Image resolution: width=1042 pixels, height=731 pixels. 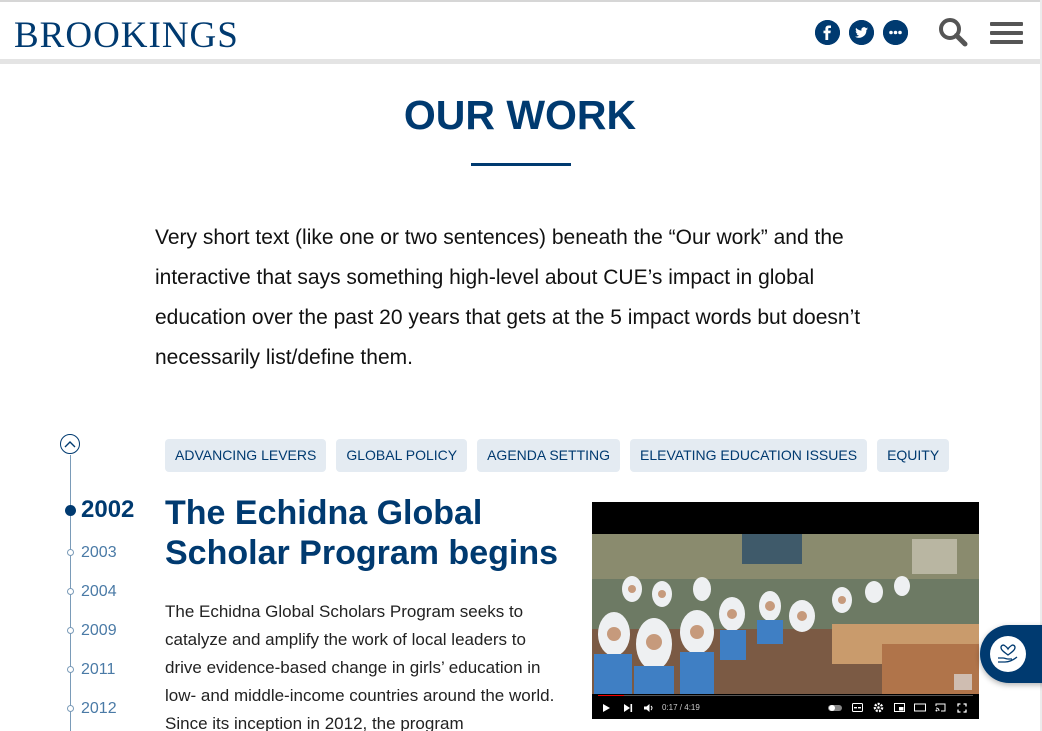 What do you see at coordinates (99, 631) in the screenshot?
I see `timeline-year-2009: 2009` at bounding box center [99, 631].